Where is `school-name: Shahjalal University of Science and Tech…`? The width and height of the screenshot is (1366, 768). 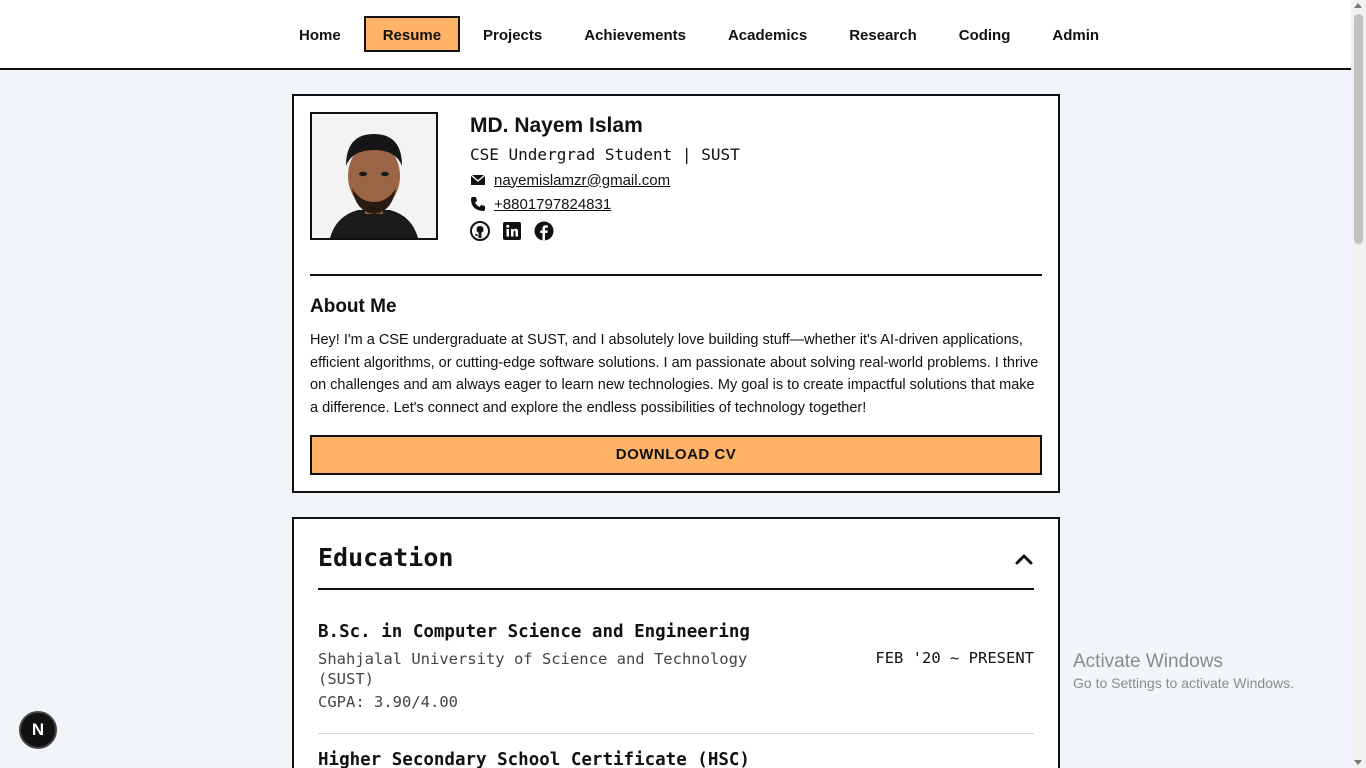 school-name: Shahjalal University of Science and Tech… is located at coordinates (533, 669).